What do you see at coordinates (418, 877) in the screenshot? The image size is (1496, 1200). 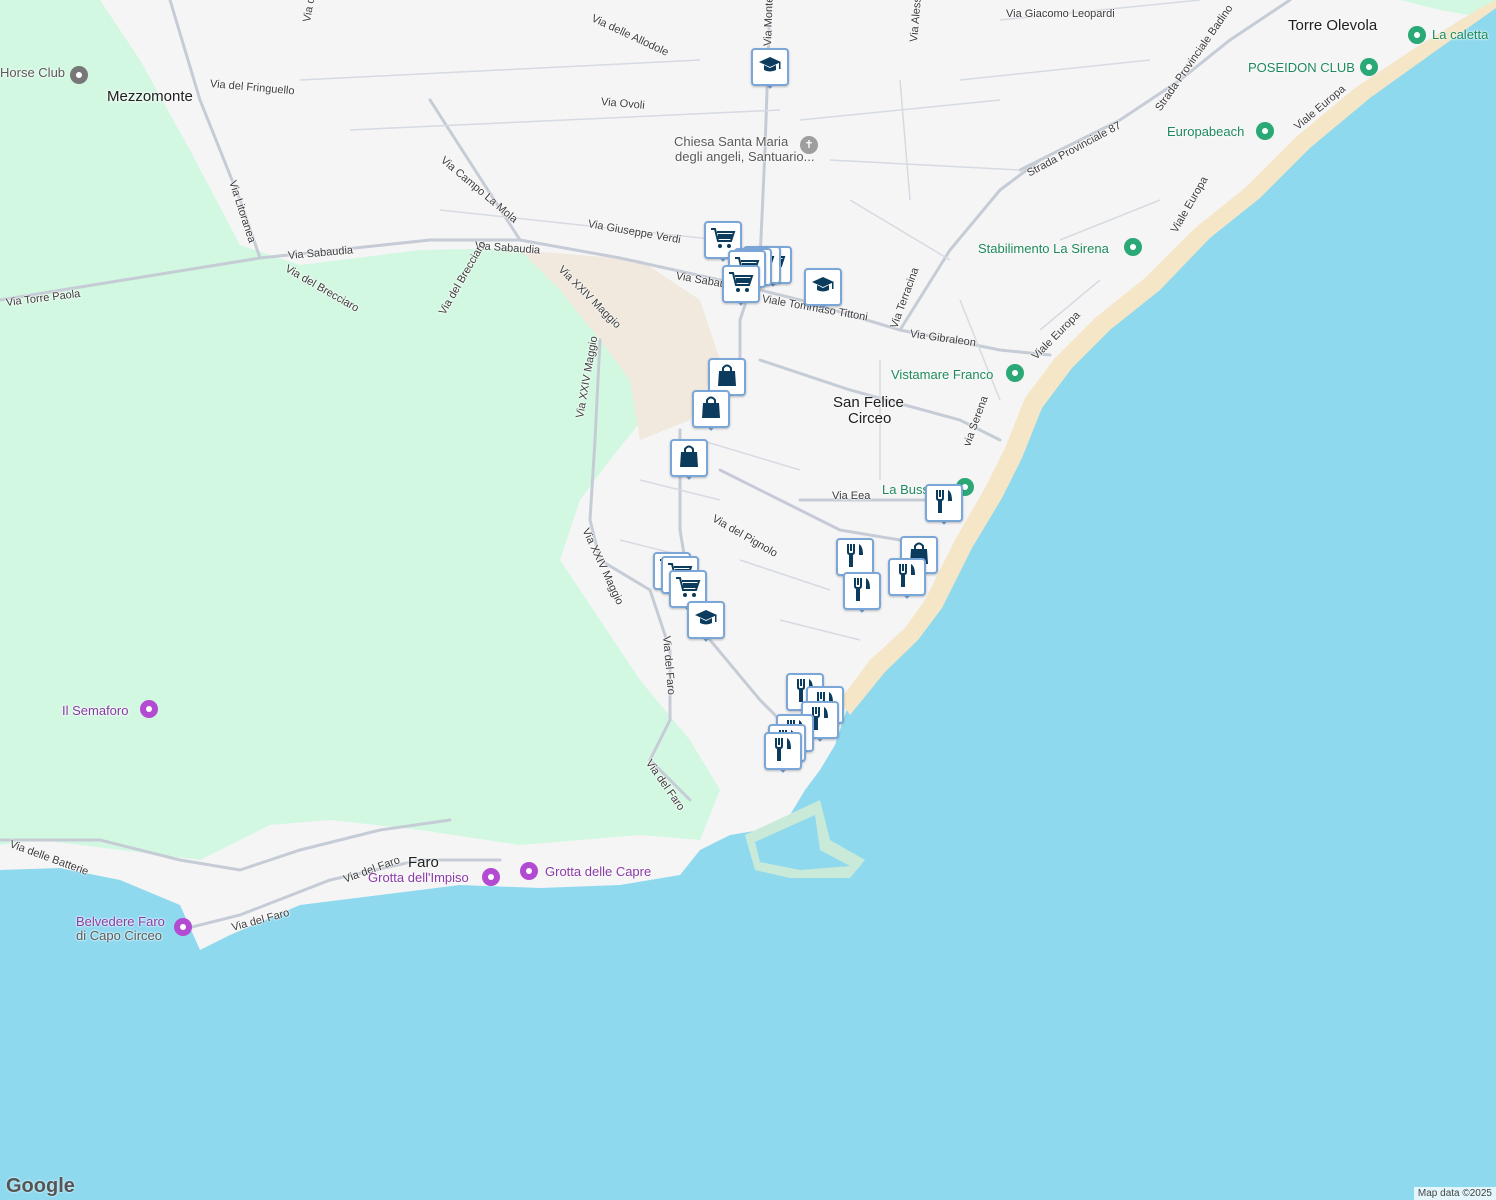 I see `poi-label-grotta-impiso: Grotta dell'Impiso` at bounding box center [418, 877].